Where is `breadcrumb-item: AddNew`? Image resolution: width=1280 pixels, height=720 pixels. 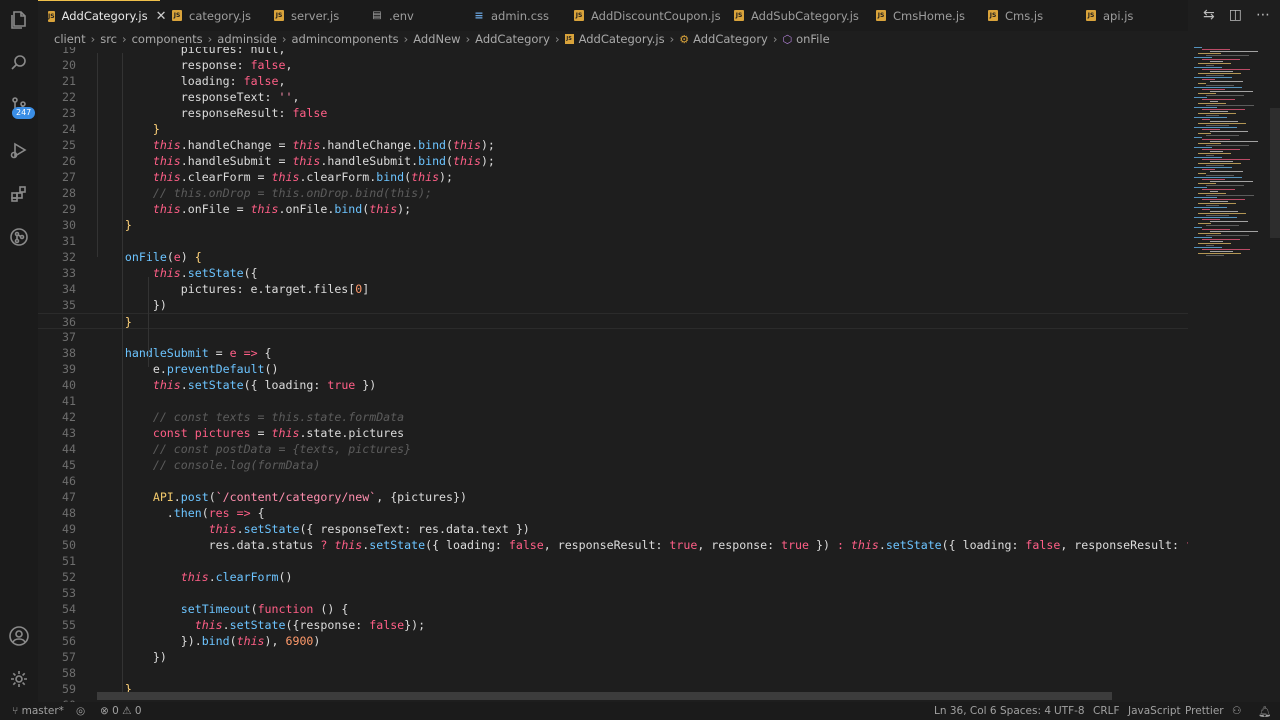 breadcrumb-item: AddNew is located at coordinates (436, 39).